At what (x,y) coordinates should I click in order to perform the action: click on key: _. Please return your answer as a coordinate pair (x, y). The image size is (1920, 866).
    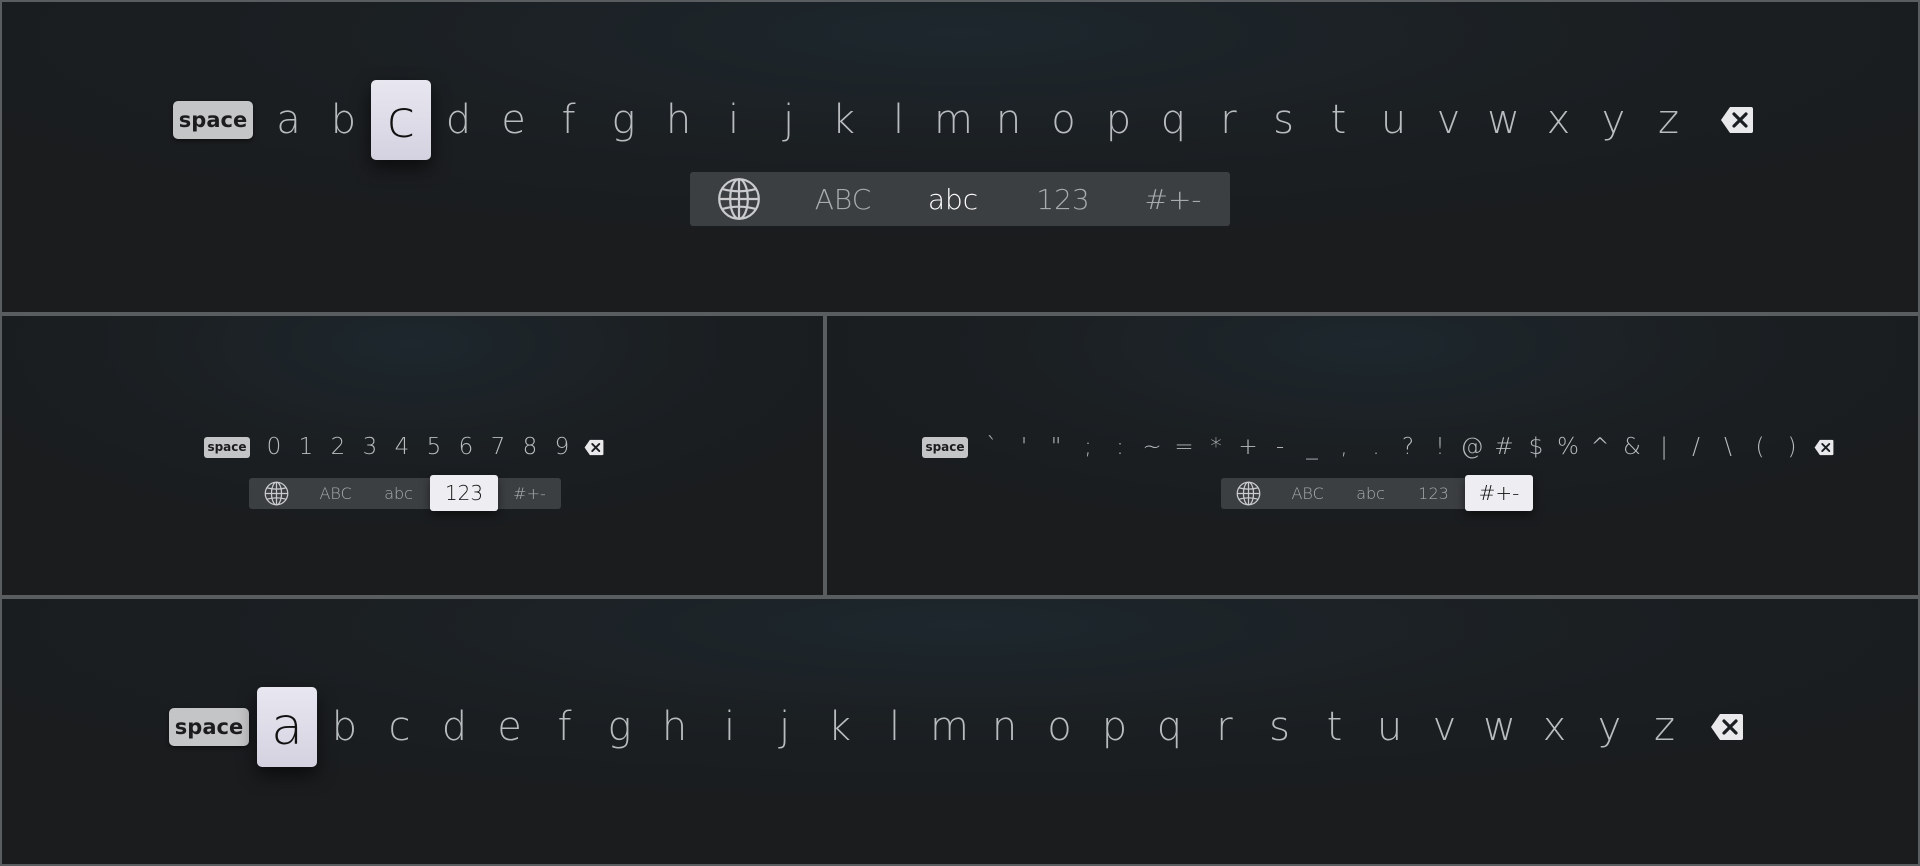
    Looking at the image, I should click on (1312, 447).